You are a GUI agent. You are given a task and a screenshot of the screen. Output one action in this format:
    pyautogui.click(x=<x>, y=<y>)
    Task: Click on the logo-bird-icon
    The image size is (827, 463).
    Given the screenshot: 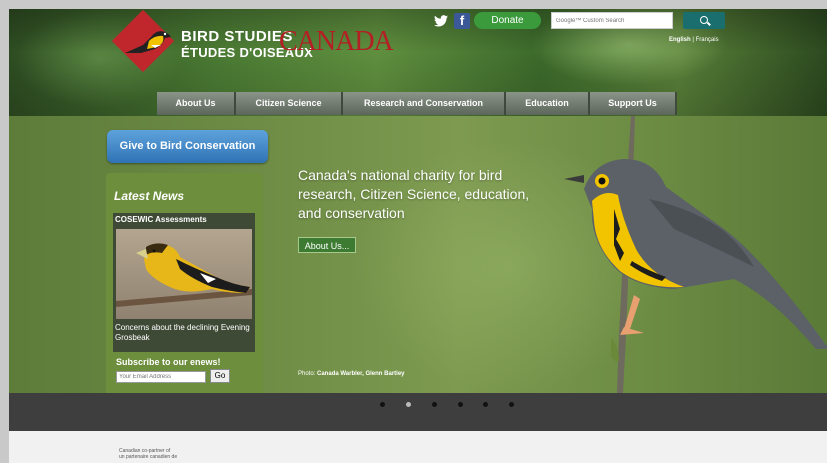 What is the action you would take?
    pyautogui.click(x=148, y=42)
    